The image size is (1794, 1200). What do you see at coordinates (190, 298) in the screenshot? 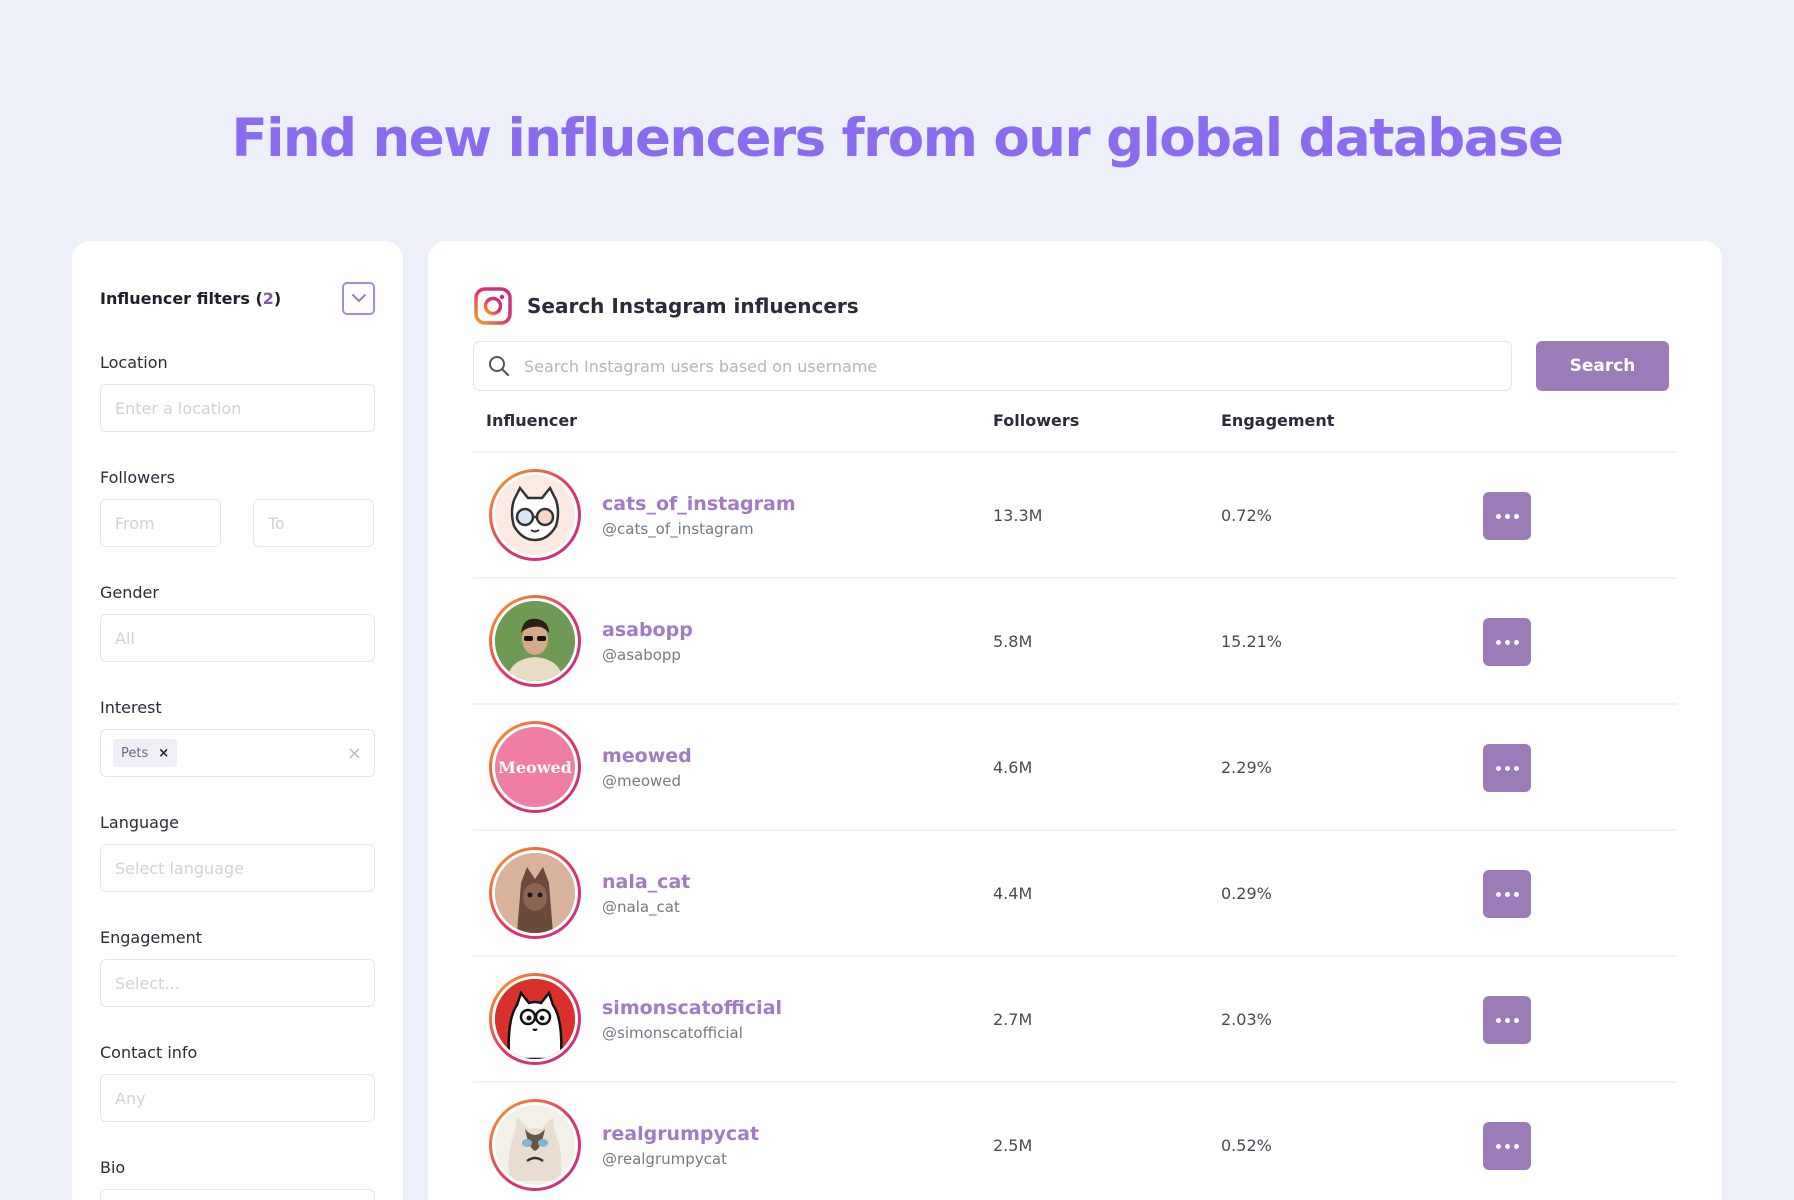
I see `filters-title: Influencer filters (2)` at bounding box center [190, 298].